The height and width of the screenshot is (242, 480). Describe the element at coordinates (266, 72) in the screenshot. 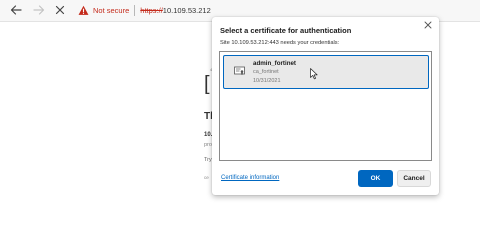

I see `certificate-issuer: ca_fortinet` at that location.